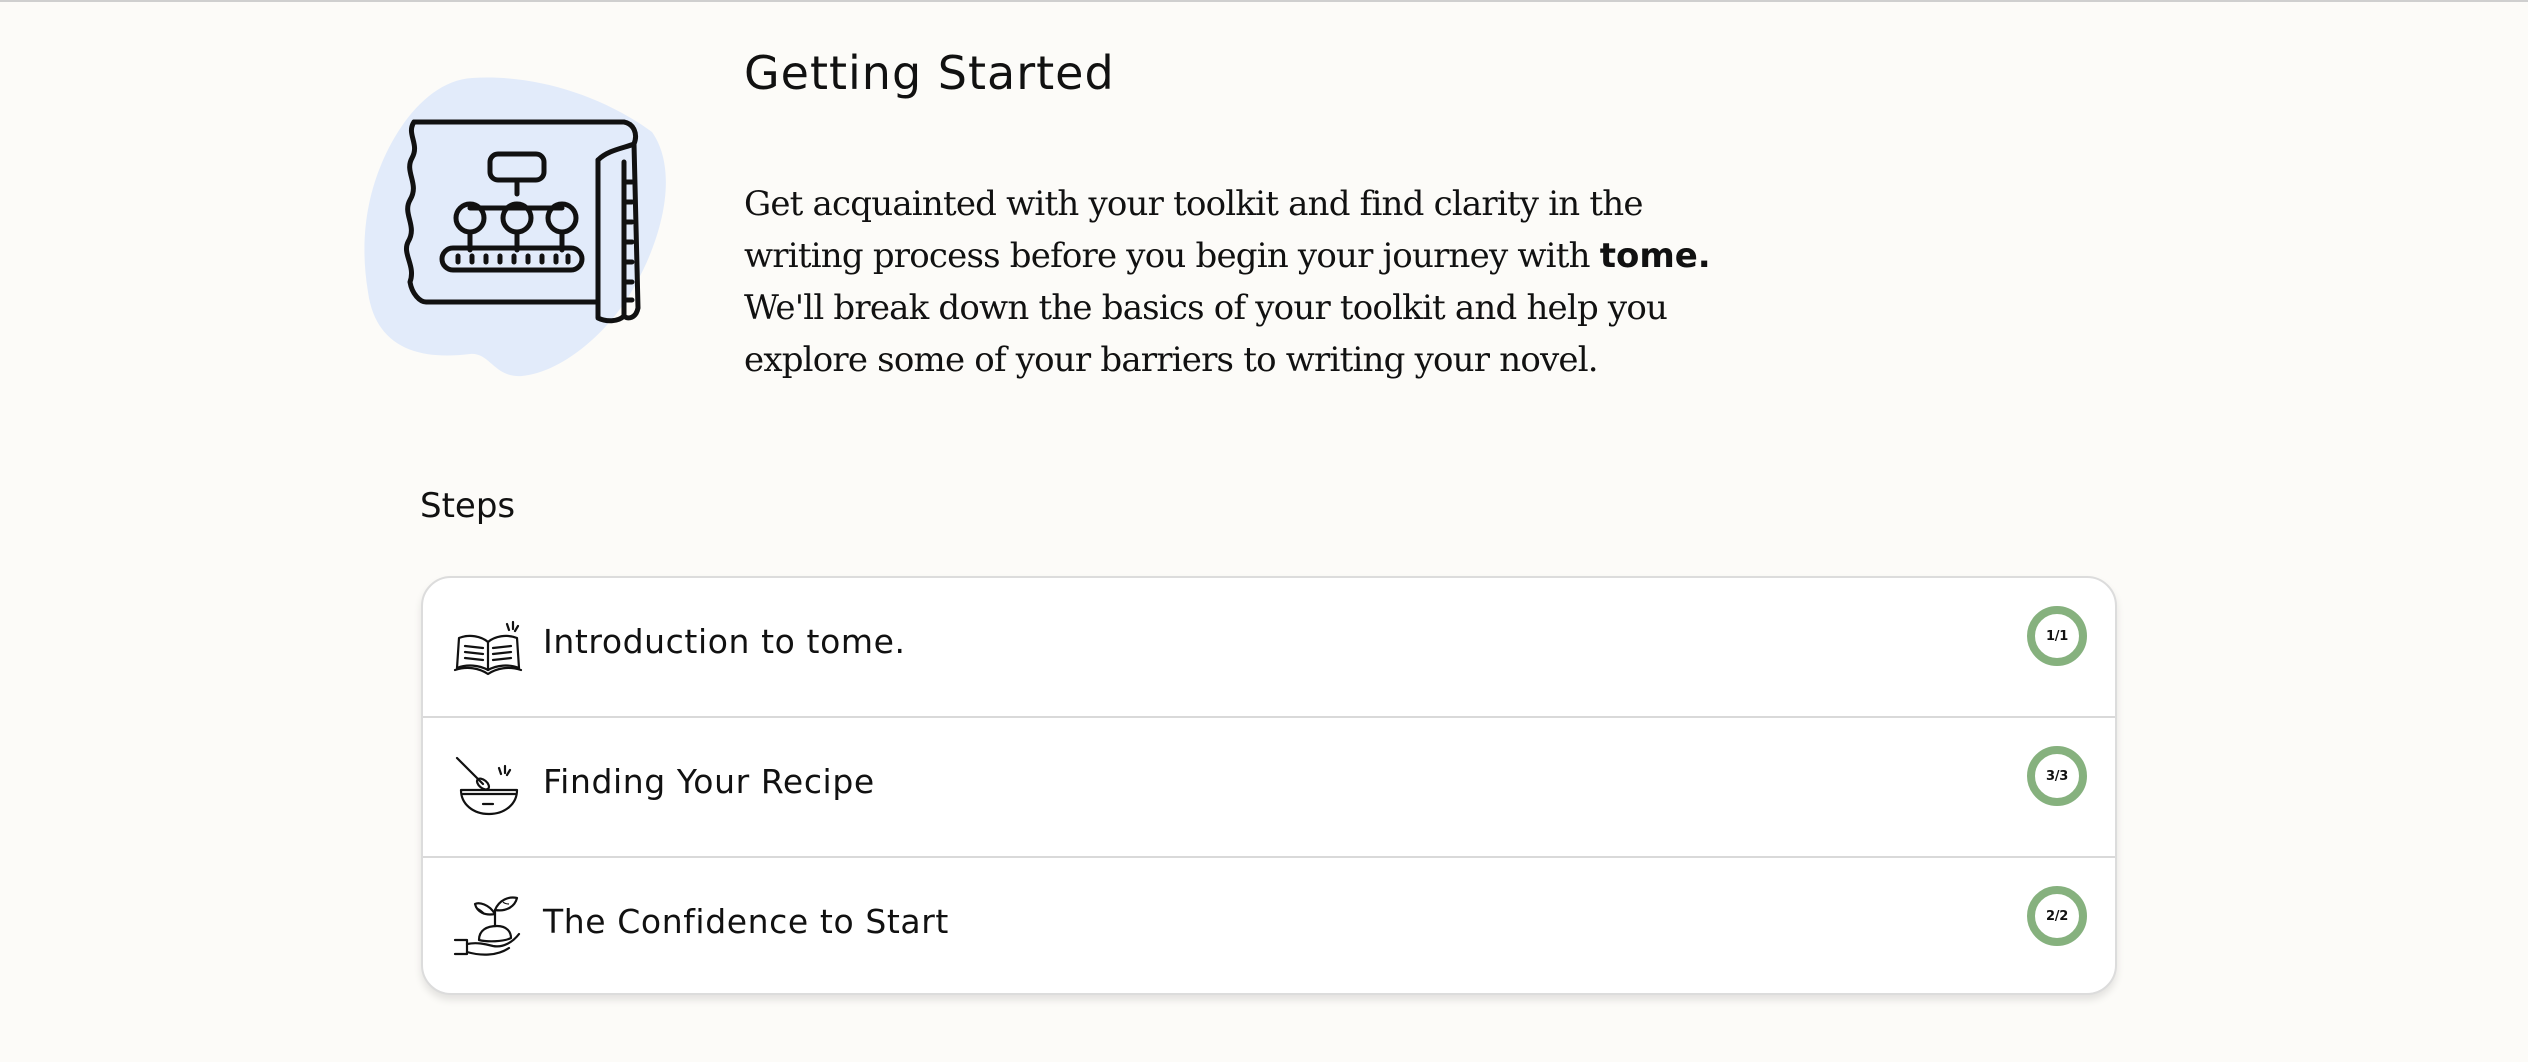 The height and width of the screenshot is (1062, 2528). What do you see at coordinates (709, 781) in the screenshot?
I see `step-title: Finding Your Recipe` at bounding box center [709, 781].